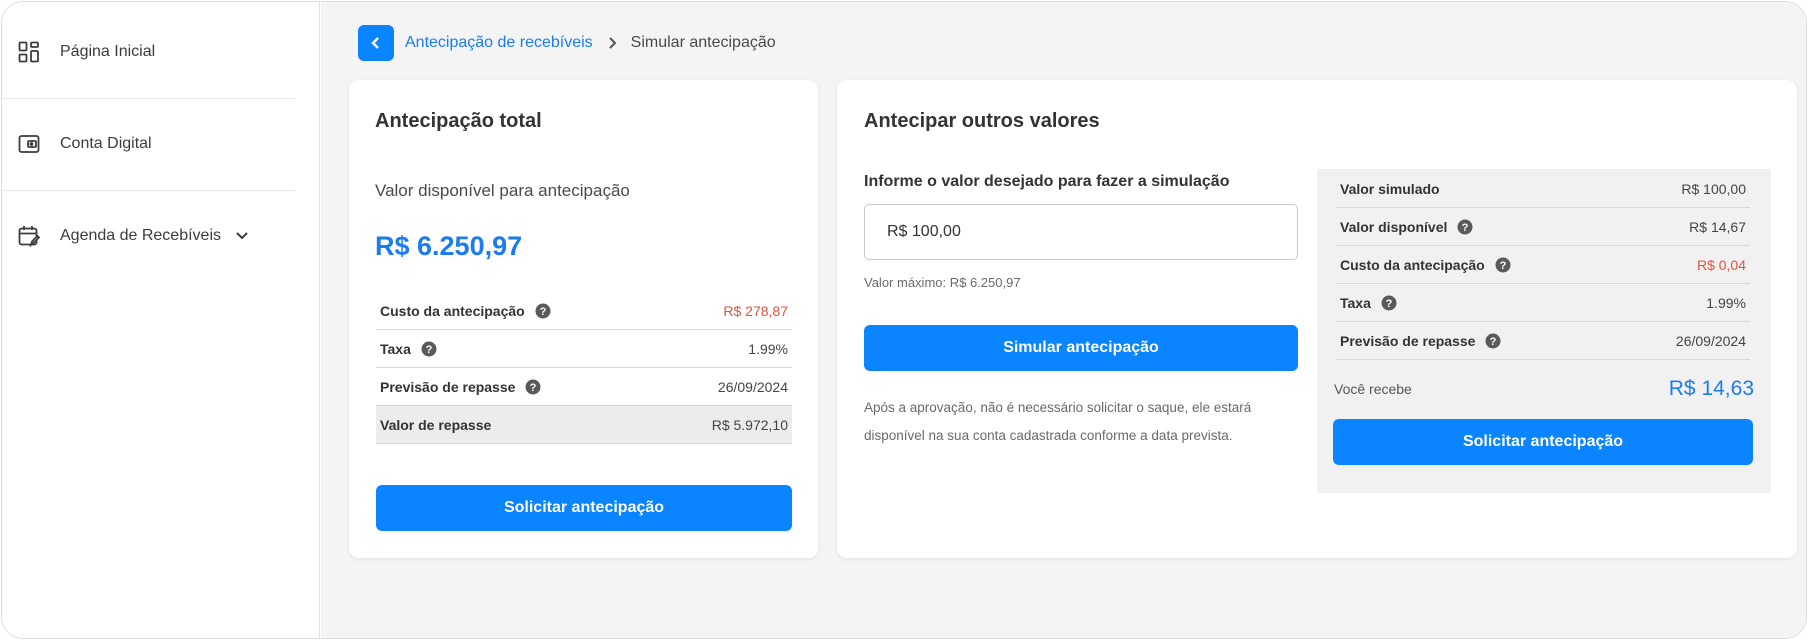 This screenshot has height=640, width=1808. Describe the element at coordinates (108, 51) in the screenshot. I see `sidebar-item-label: Página Inicial` at that location.